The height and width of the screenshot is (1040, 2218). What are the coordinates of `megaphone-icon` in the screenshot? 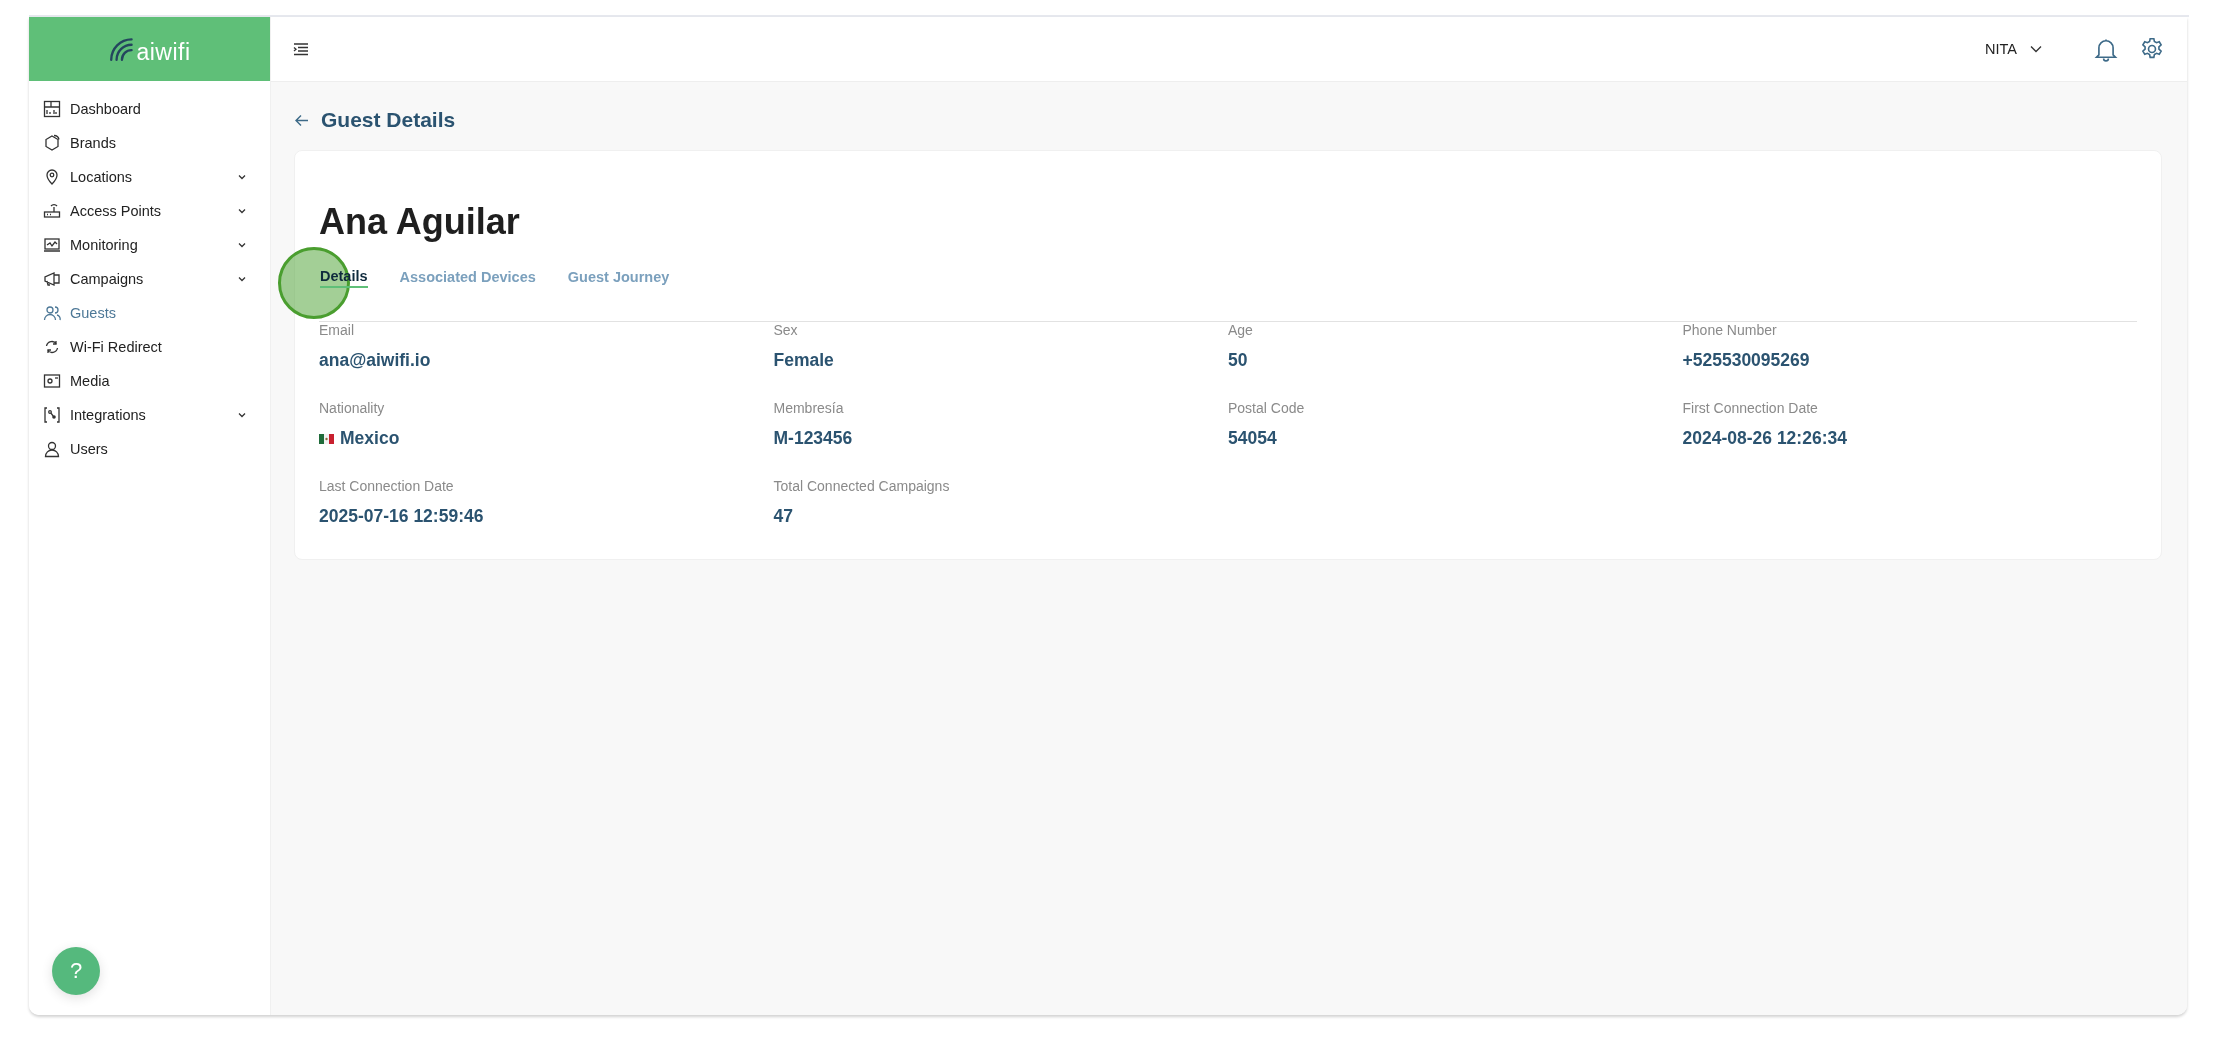 It's located at (52, 279).